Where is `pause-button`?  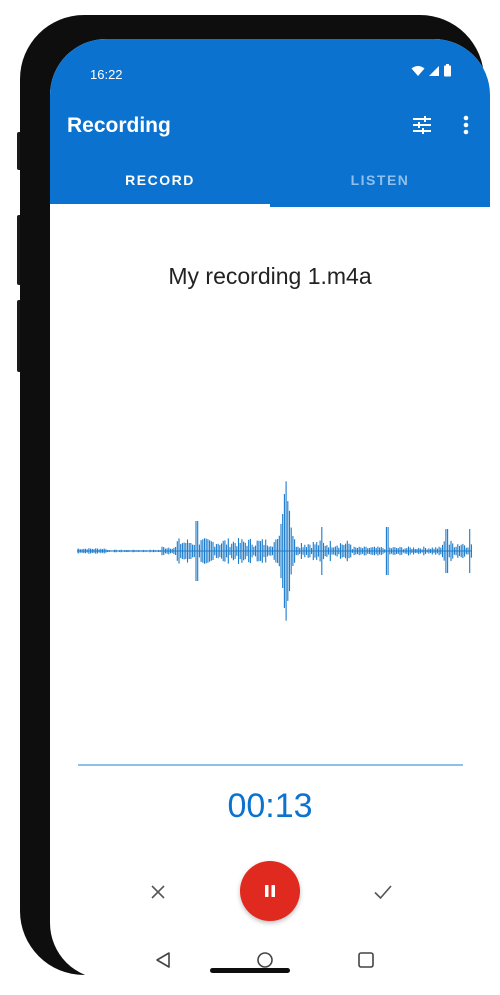
pause-button is located at coordinates (270, 891).